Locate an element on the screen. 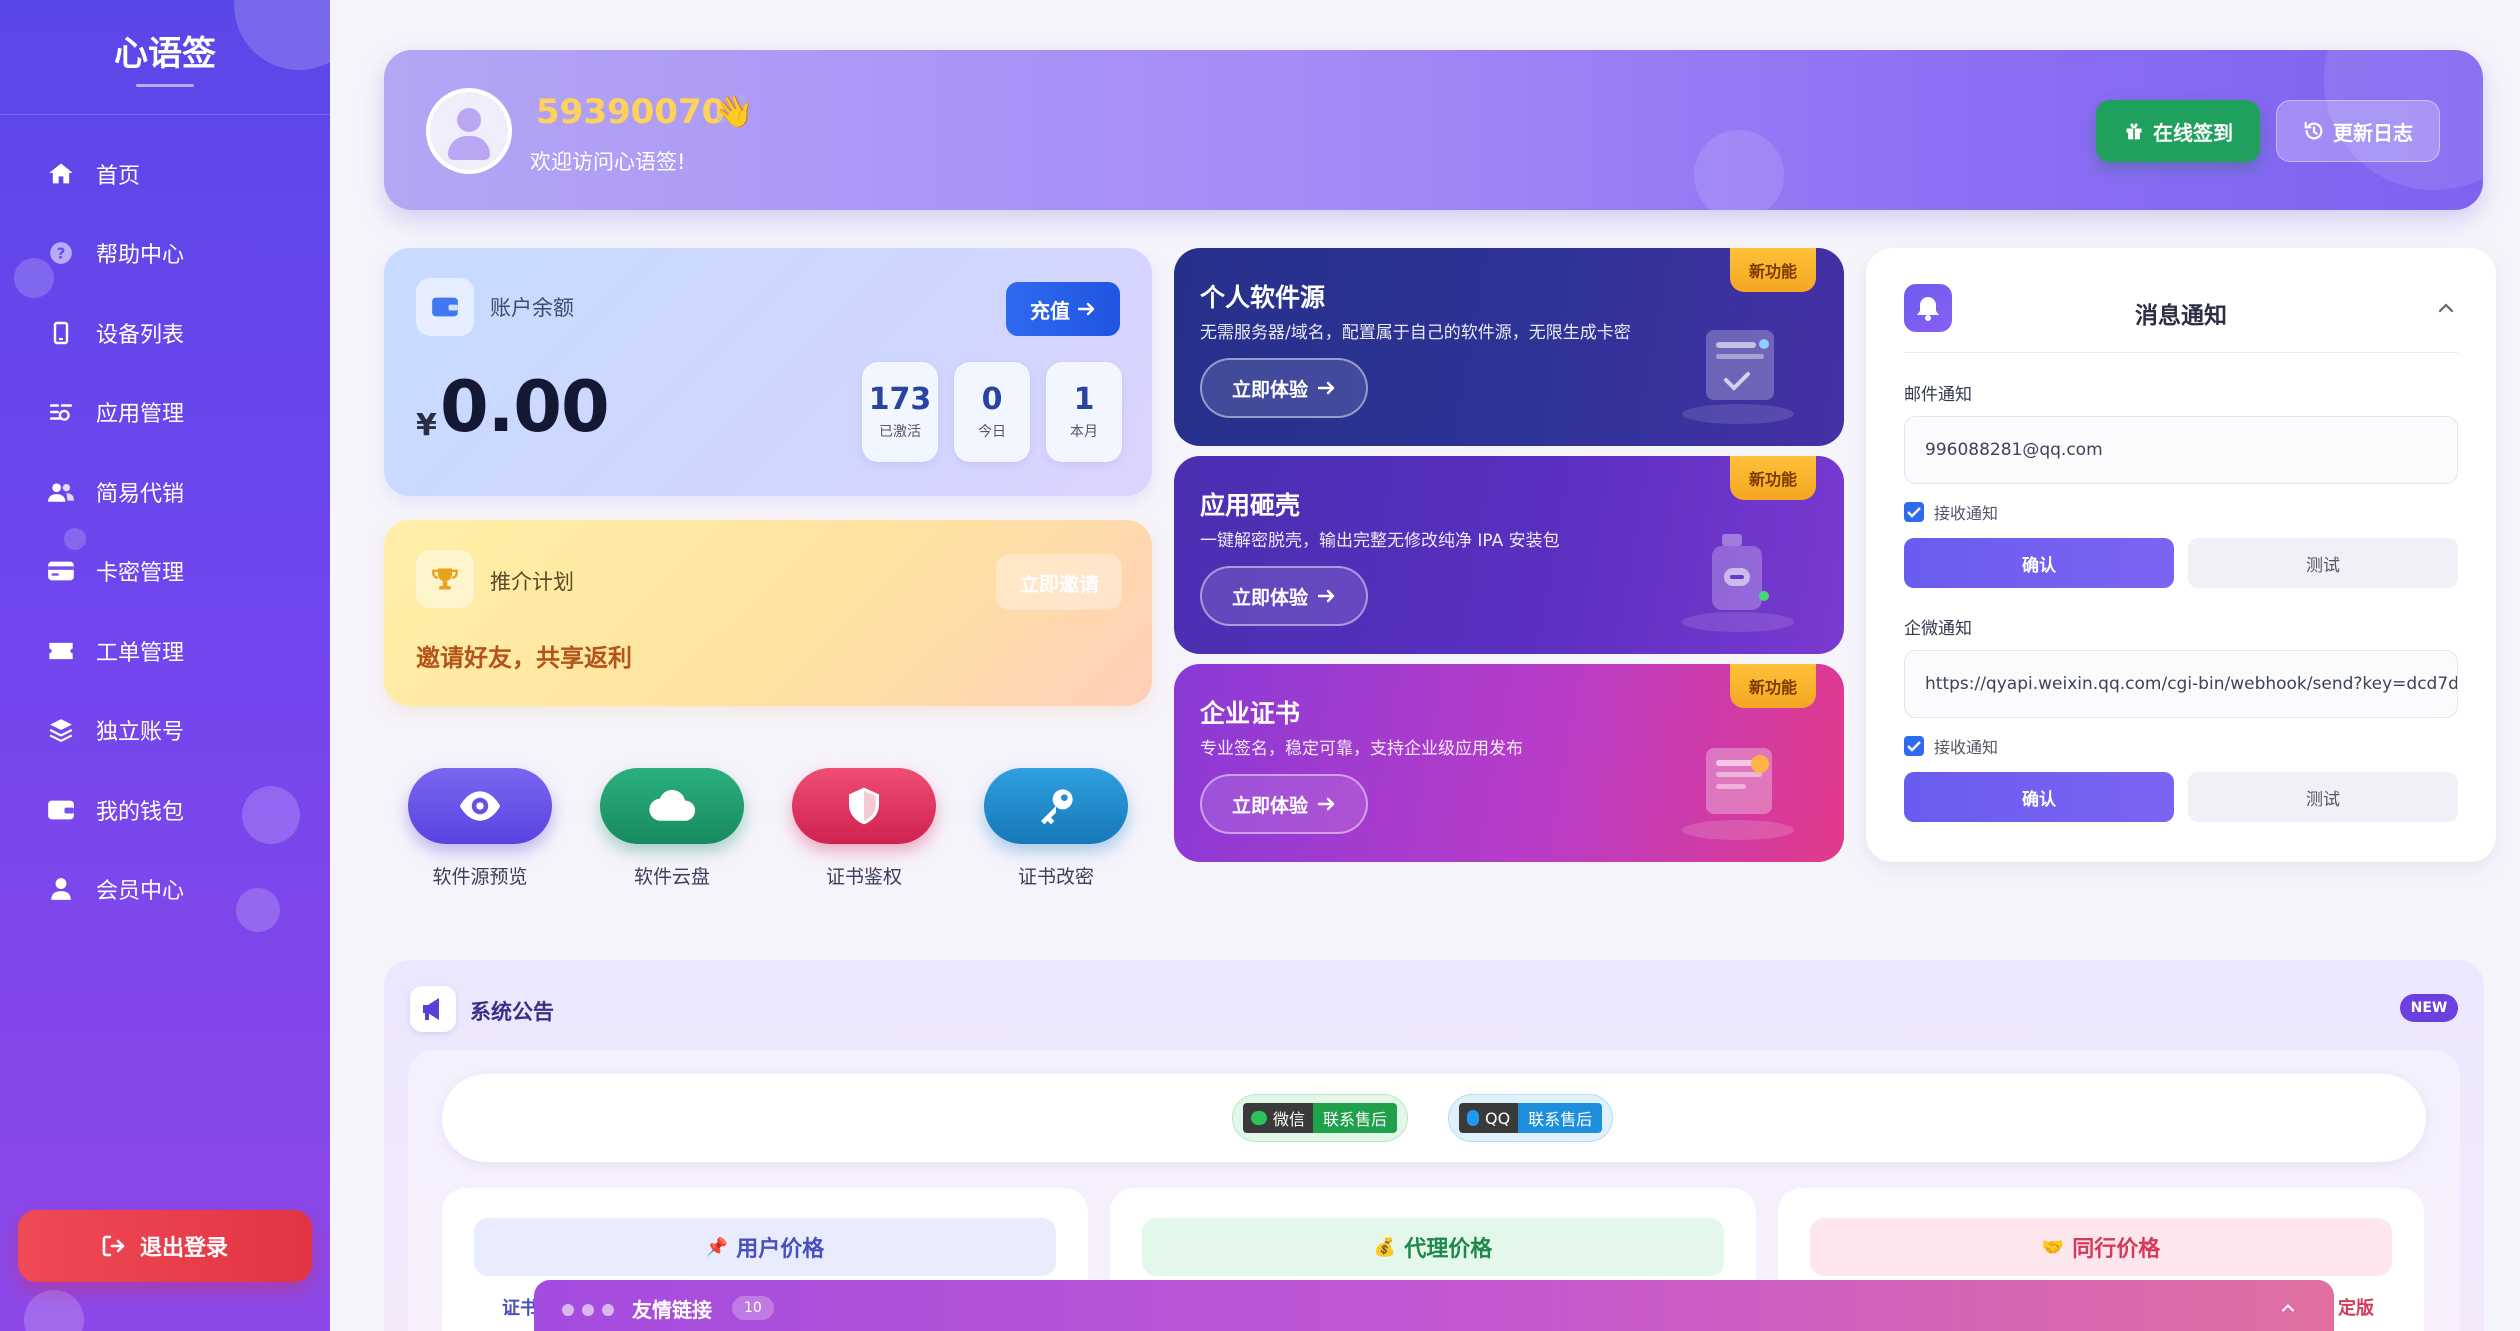 Image resolution: width=2520 pixels, height=1331 pixels. divider is located at coordinates (2181, 352).